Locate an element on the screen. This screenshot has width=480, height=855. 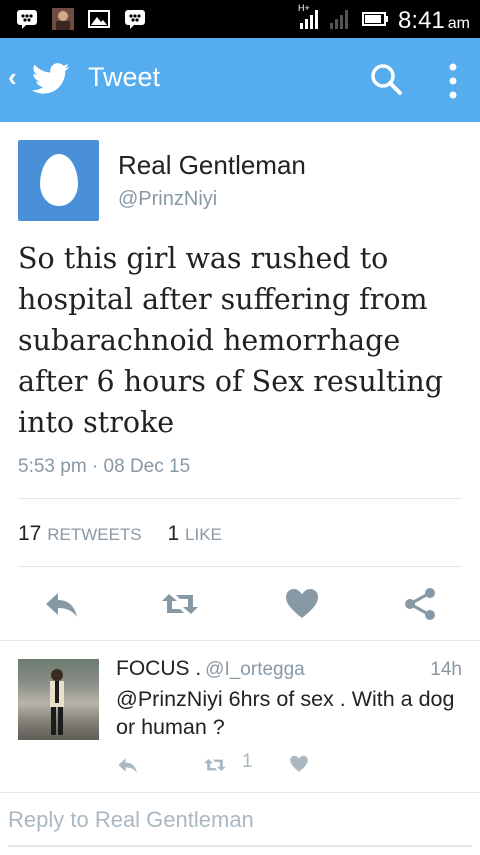
likes-label: LIKE is located at coordinates (203, 534).